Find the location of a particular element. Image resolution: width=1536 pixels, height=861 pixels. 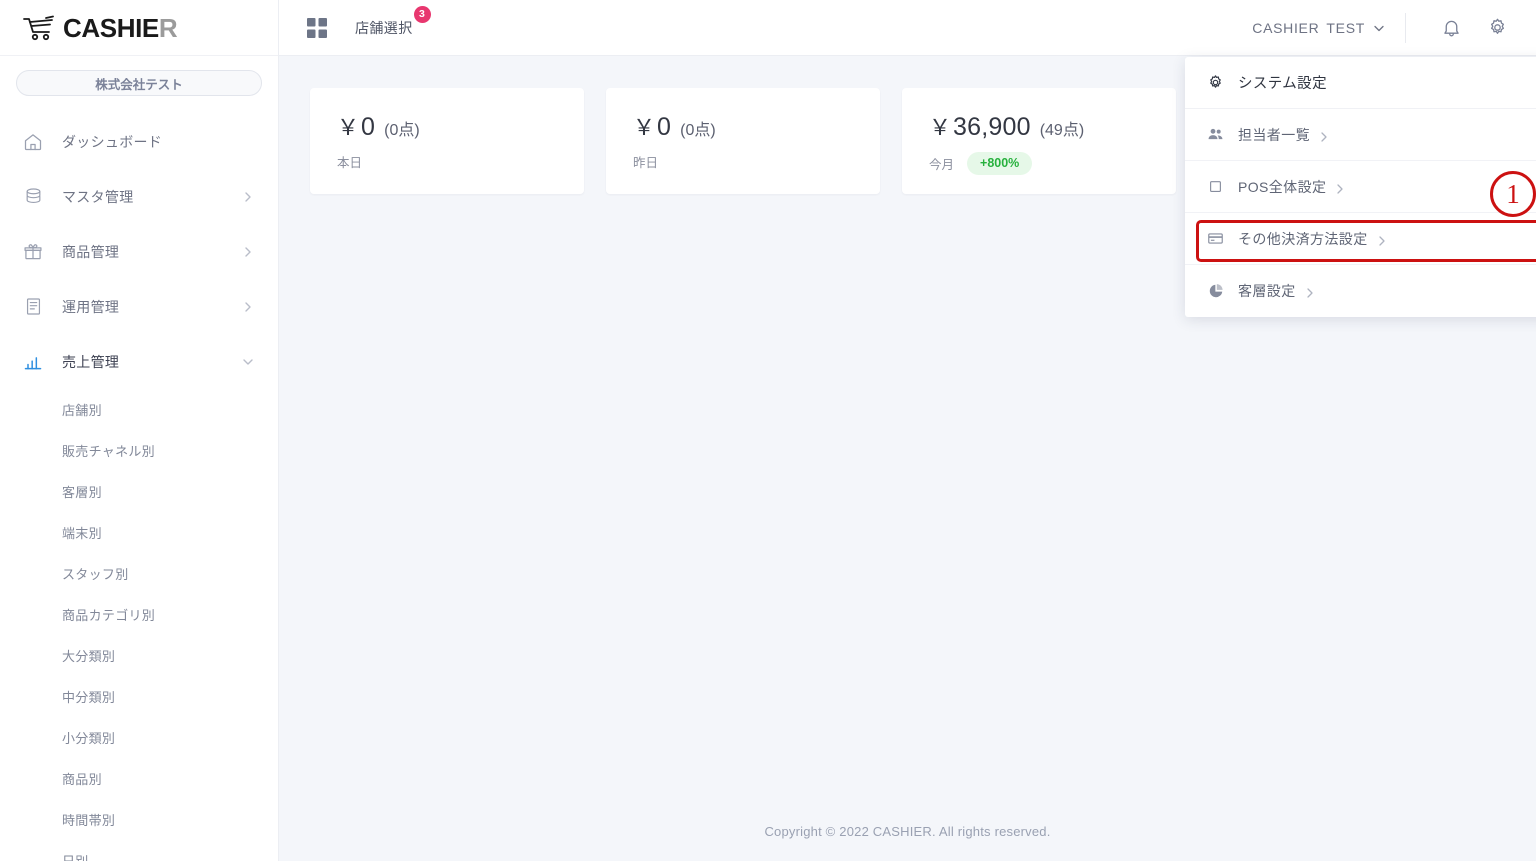

dropdown-header-label: システム設定 is located at coordinates (1282, 84).